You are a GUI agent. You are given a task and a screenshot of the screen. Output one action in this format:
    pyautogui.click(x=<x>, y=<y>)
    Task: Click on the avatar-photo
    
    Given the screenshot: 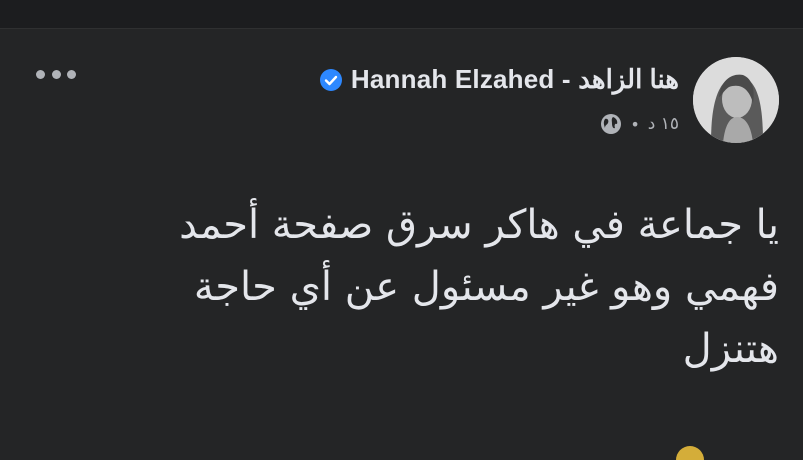 What is the action you would take?
    pyautogui.click(x=736, y=100)
    